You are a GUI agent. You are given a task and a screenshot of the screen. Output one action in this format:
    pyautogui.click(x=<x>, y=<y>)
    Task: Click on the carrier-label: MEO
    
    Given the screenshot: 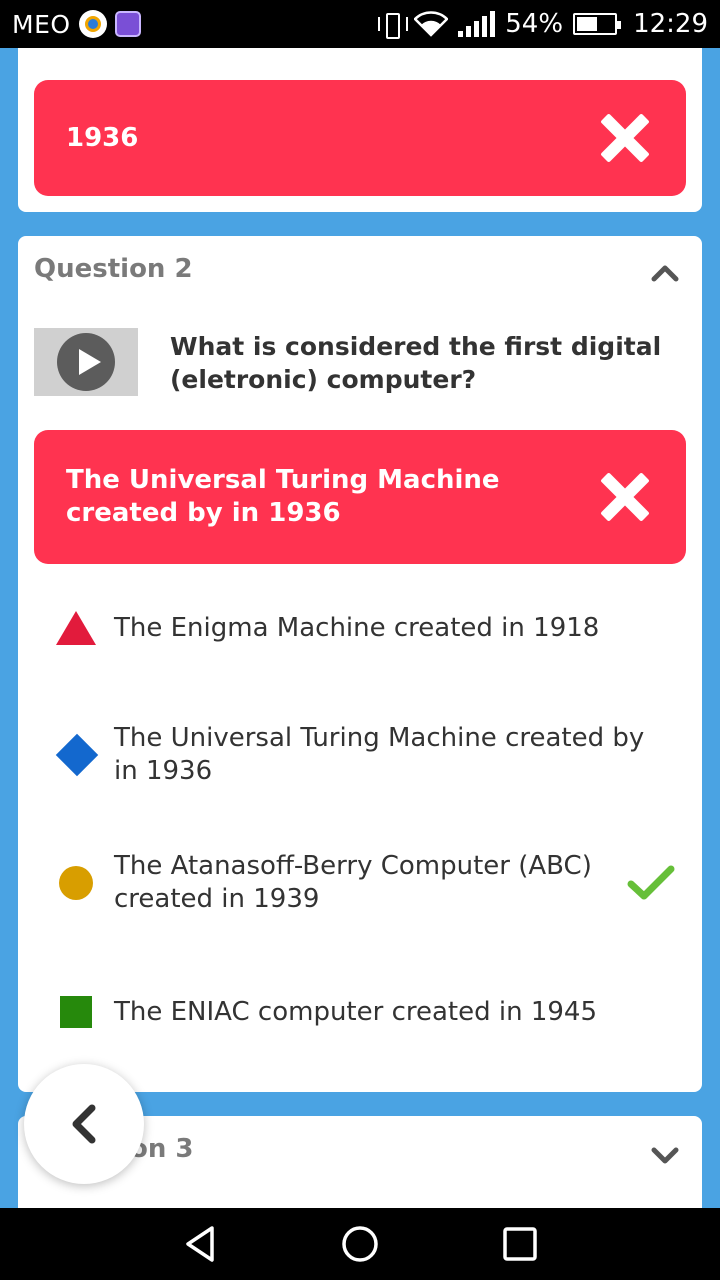 What is the action you would take?
    pyautogui.click(x=41, y=24)
    